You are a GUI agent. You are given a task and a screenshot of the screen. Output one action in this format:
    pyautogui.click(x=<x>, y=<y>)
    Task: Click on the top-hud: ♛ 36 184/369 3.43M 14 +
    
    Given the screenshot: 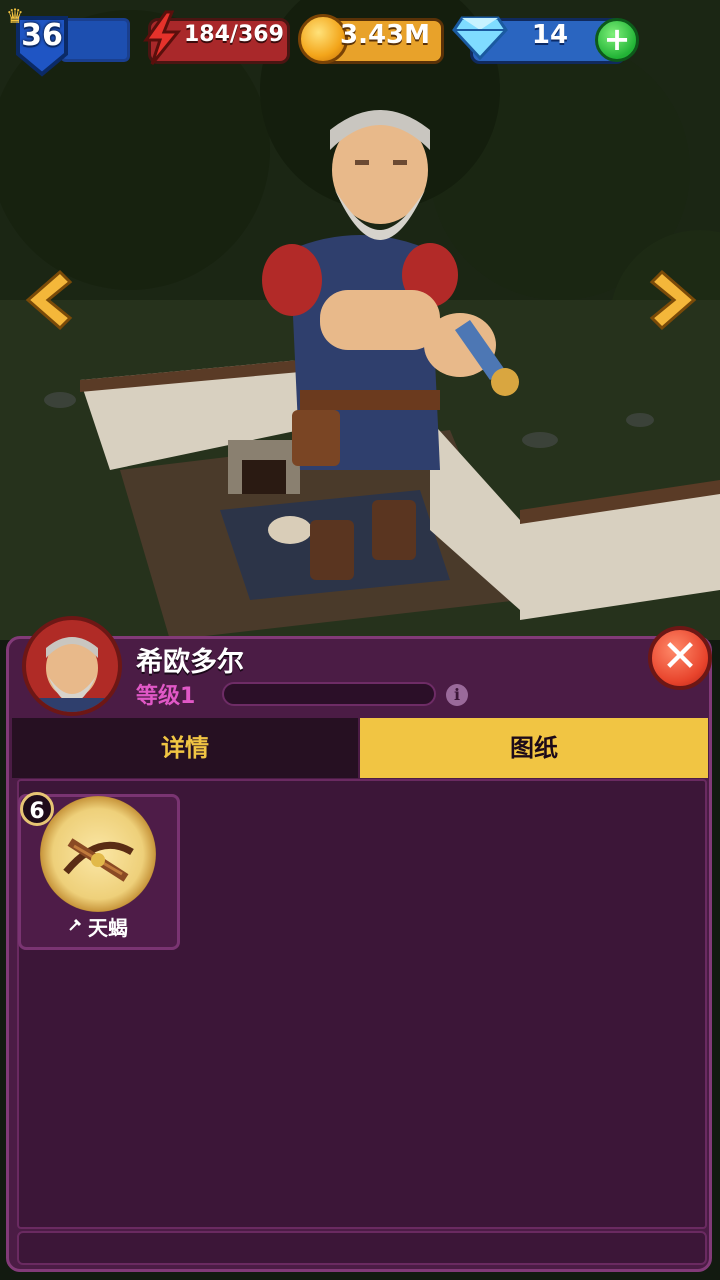 What is the action you would take?
    pyautogui.click(x=360, y=40)
    